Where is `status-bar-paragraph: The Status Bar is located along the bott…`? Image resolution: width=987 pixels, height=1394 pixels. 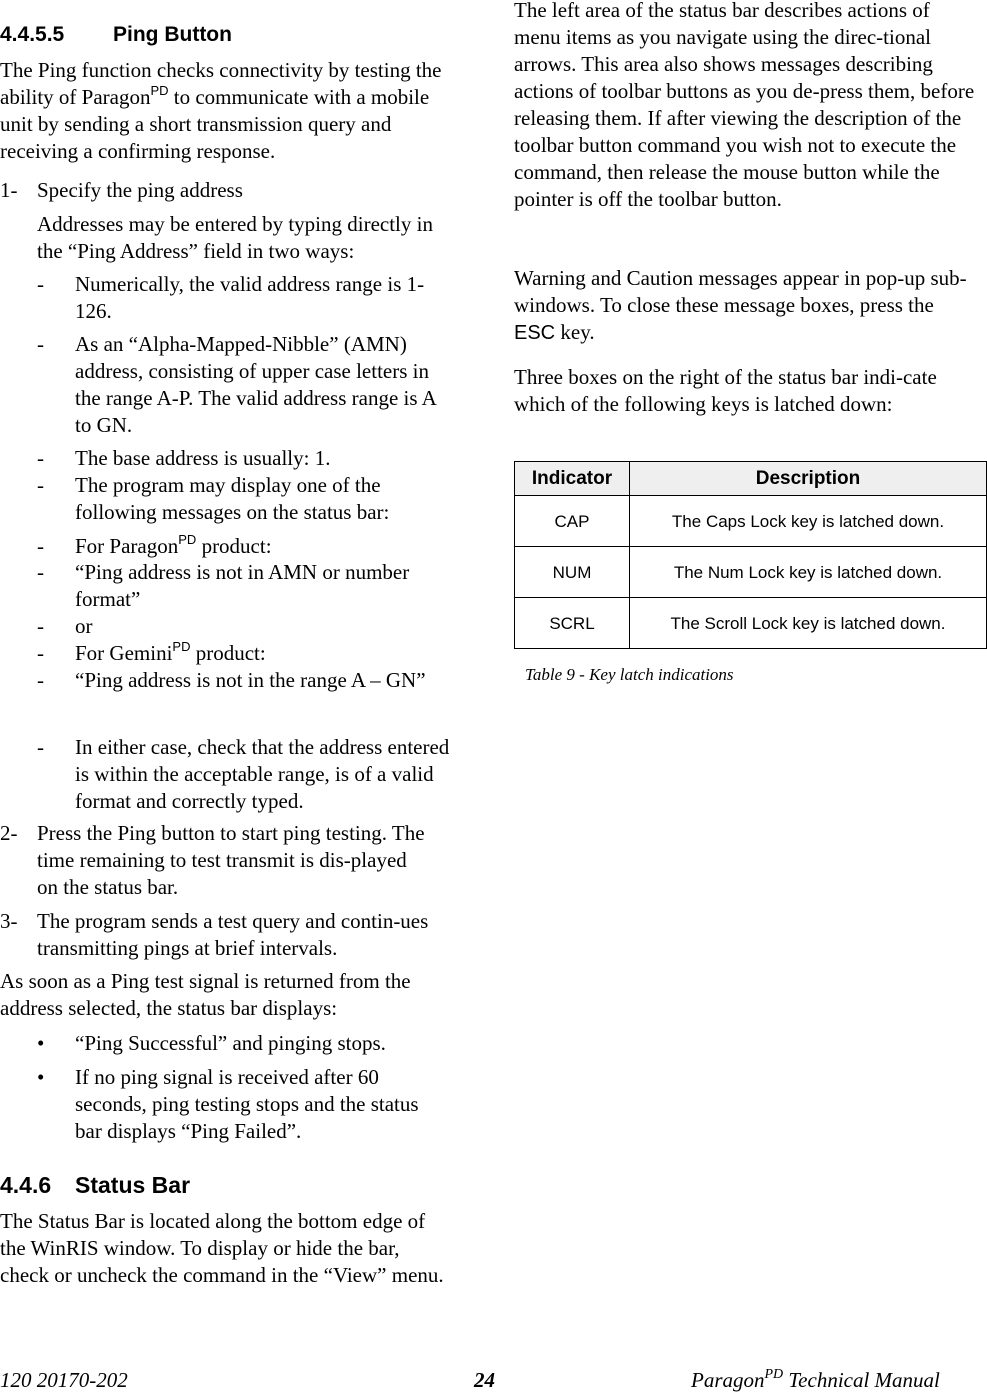 status-bar-paragraph: The Status Bar is located along the bott… is located at coordinates (222, 1248).